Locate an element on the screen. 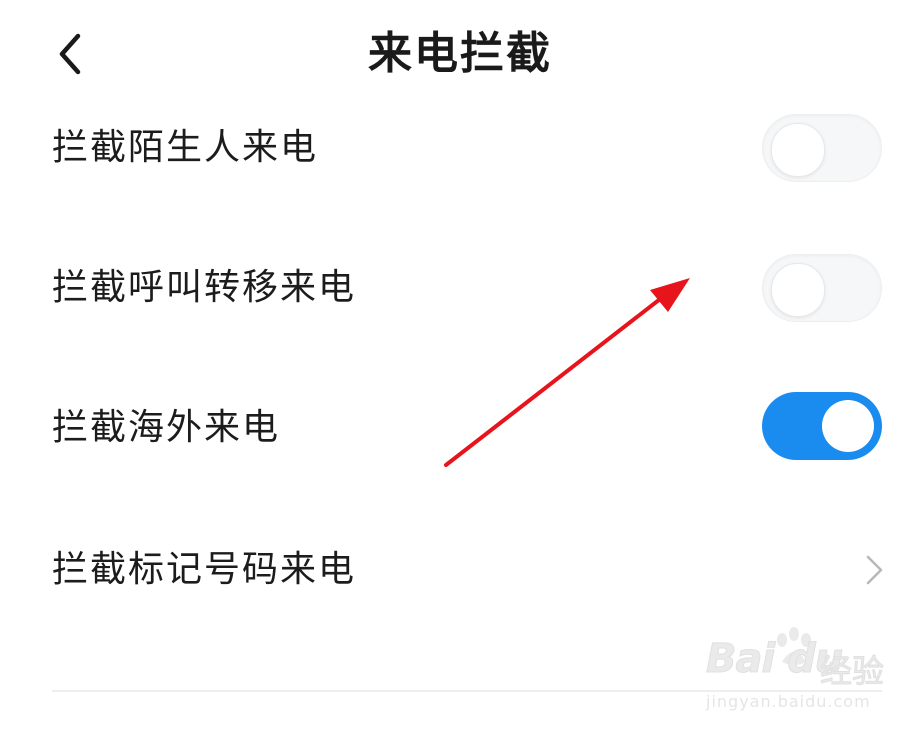 The width and height of the screenshot is (920, 732). watermark-url: jingyan.baidu.com is located at coordinates (788, 701).